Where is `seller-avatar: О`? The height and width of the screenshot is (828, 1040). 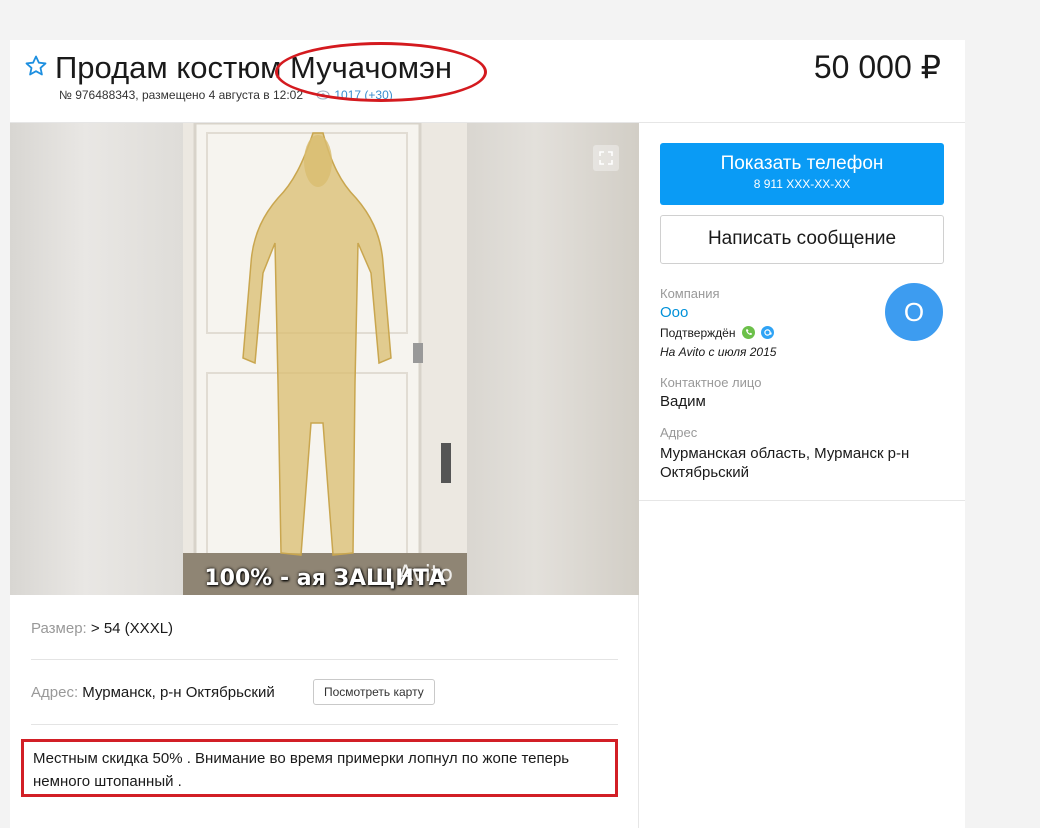
seller-avatar: О is located at coordinates (914, 312).